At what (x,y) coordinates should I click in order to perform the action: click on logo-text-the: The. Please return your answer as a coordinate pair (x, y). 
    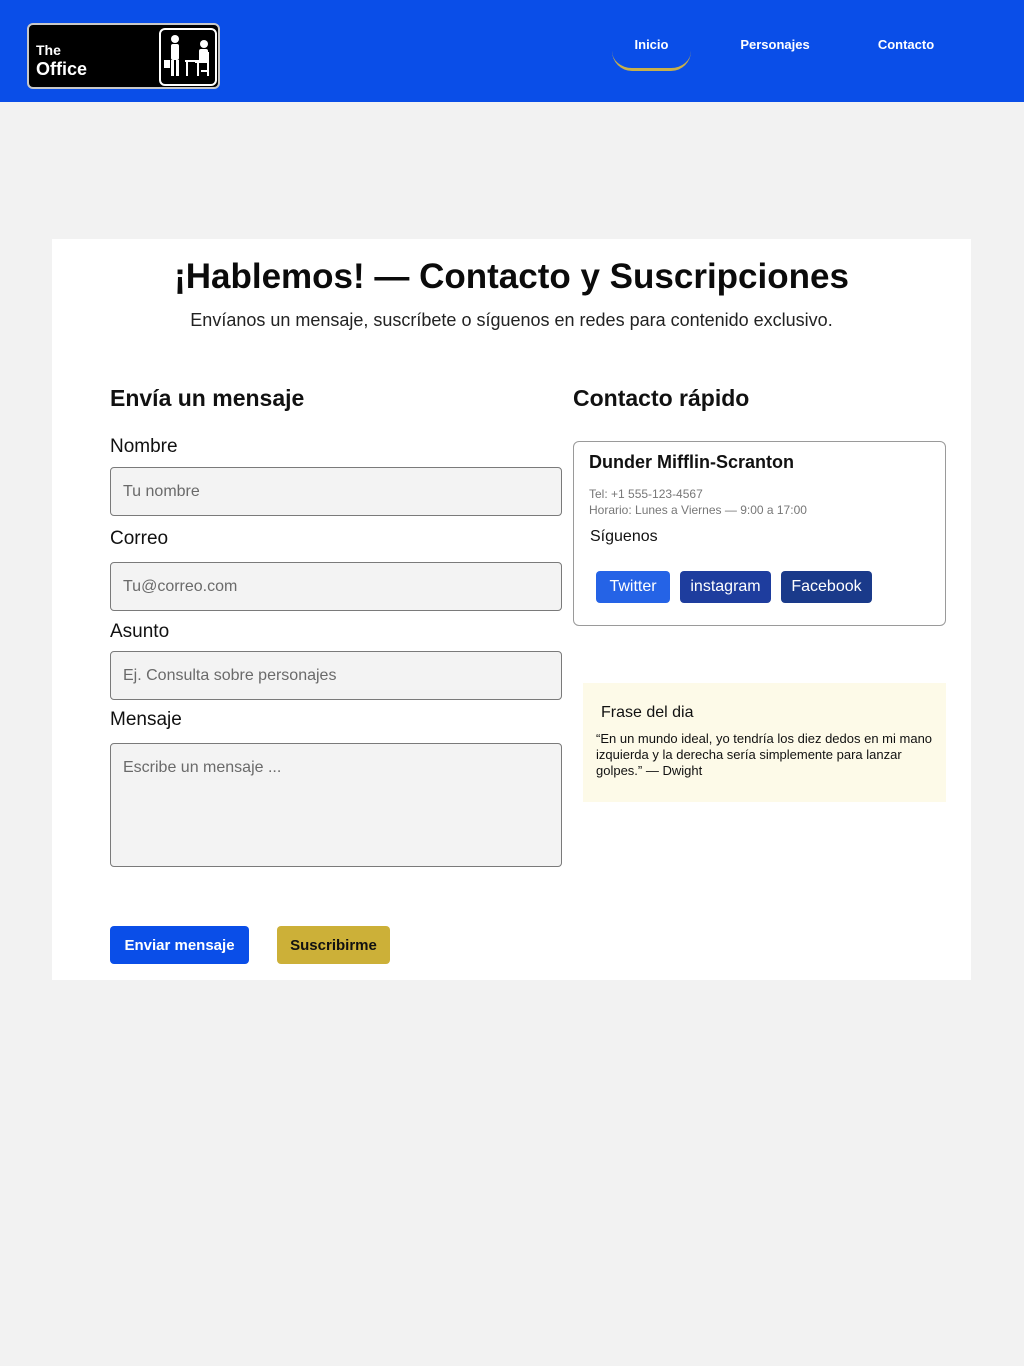
    Looking at the image, I should click on (48, 50).